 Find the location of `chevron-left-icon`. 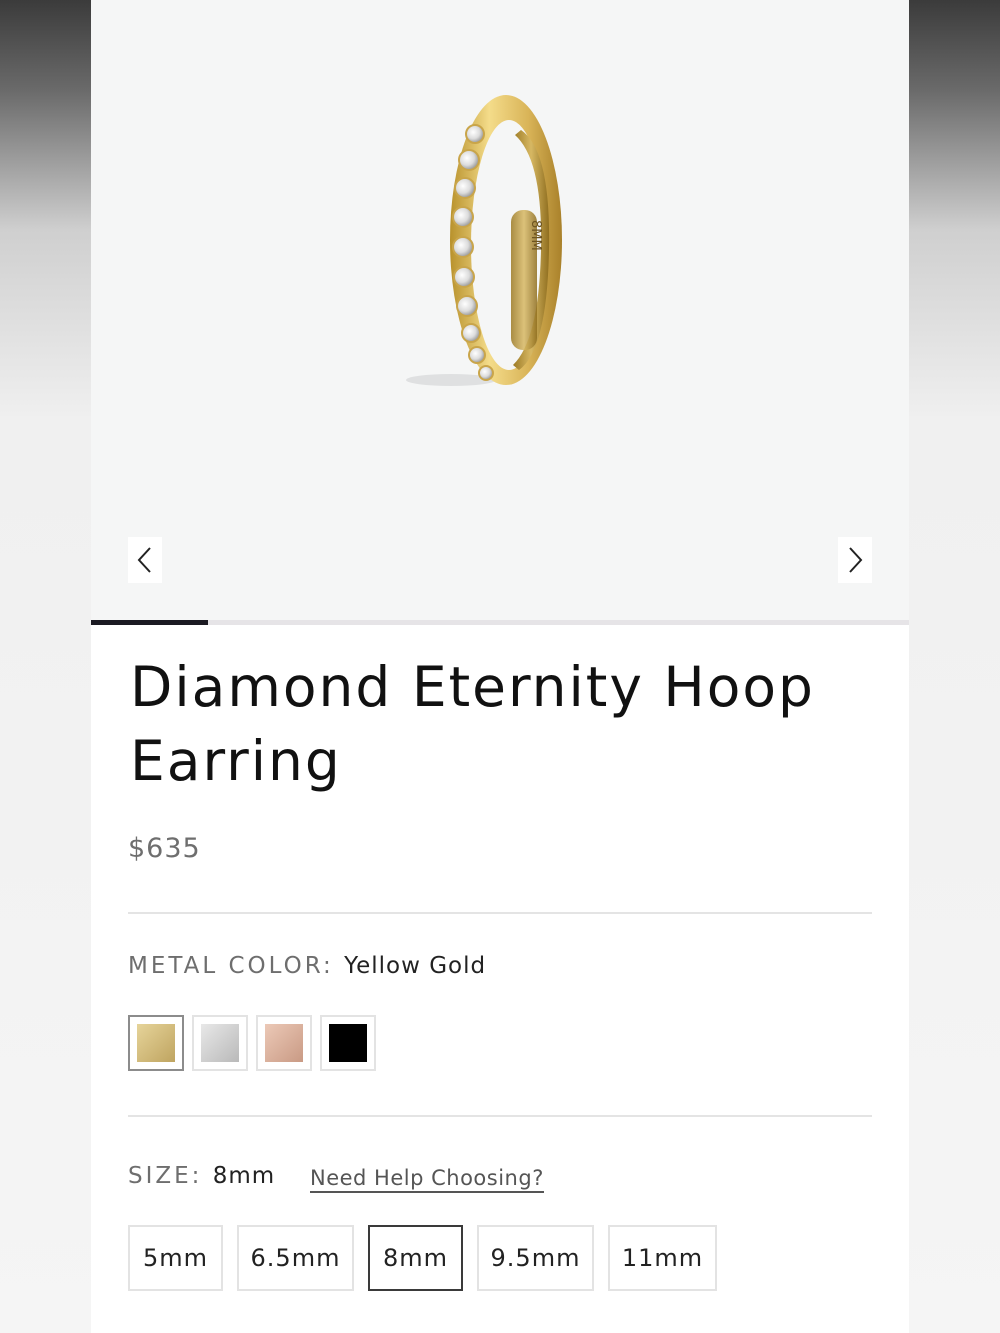

chevron-left-icon is located at coordinates (144, 560).